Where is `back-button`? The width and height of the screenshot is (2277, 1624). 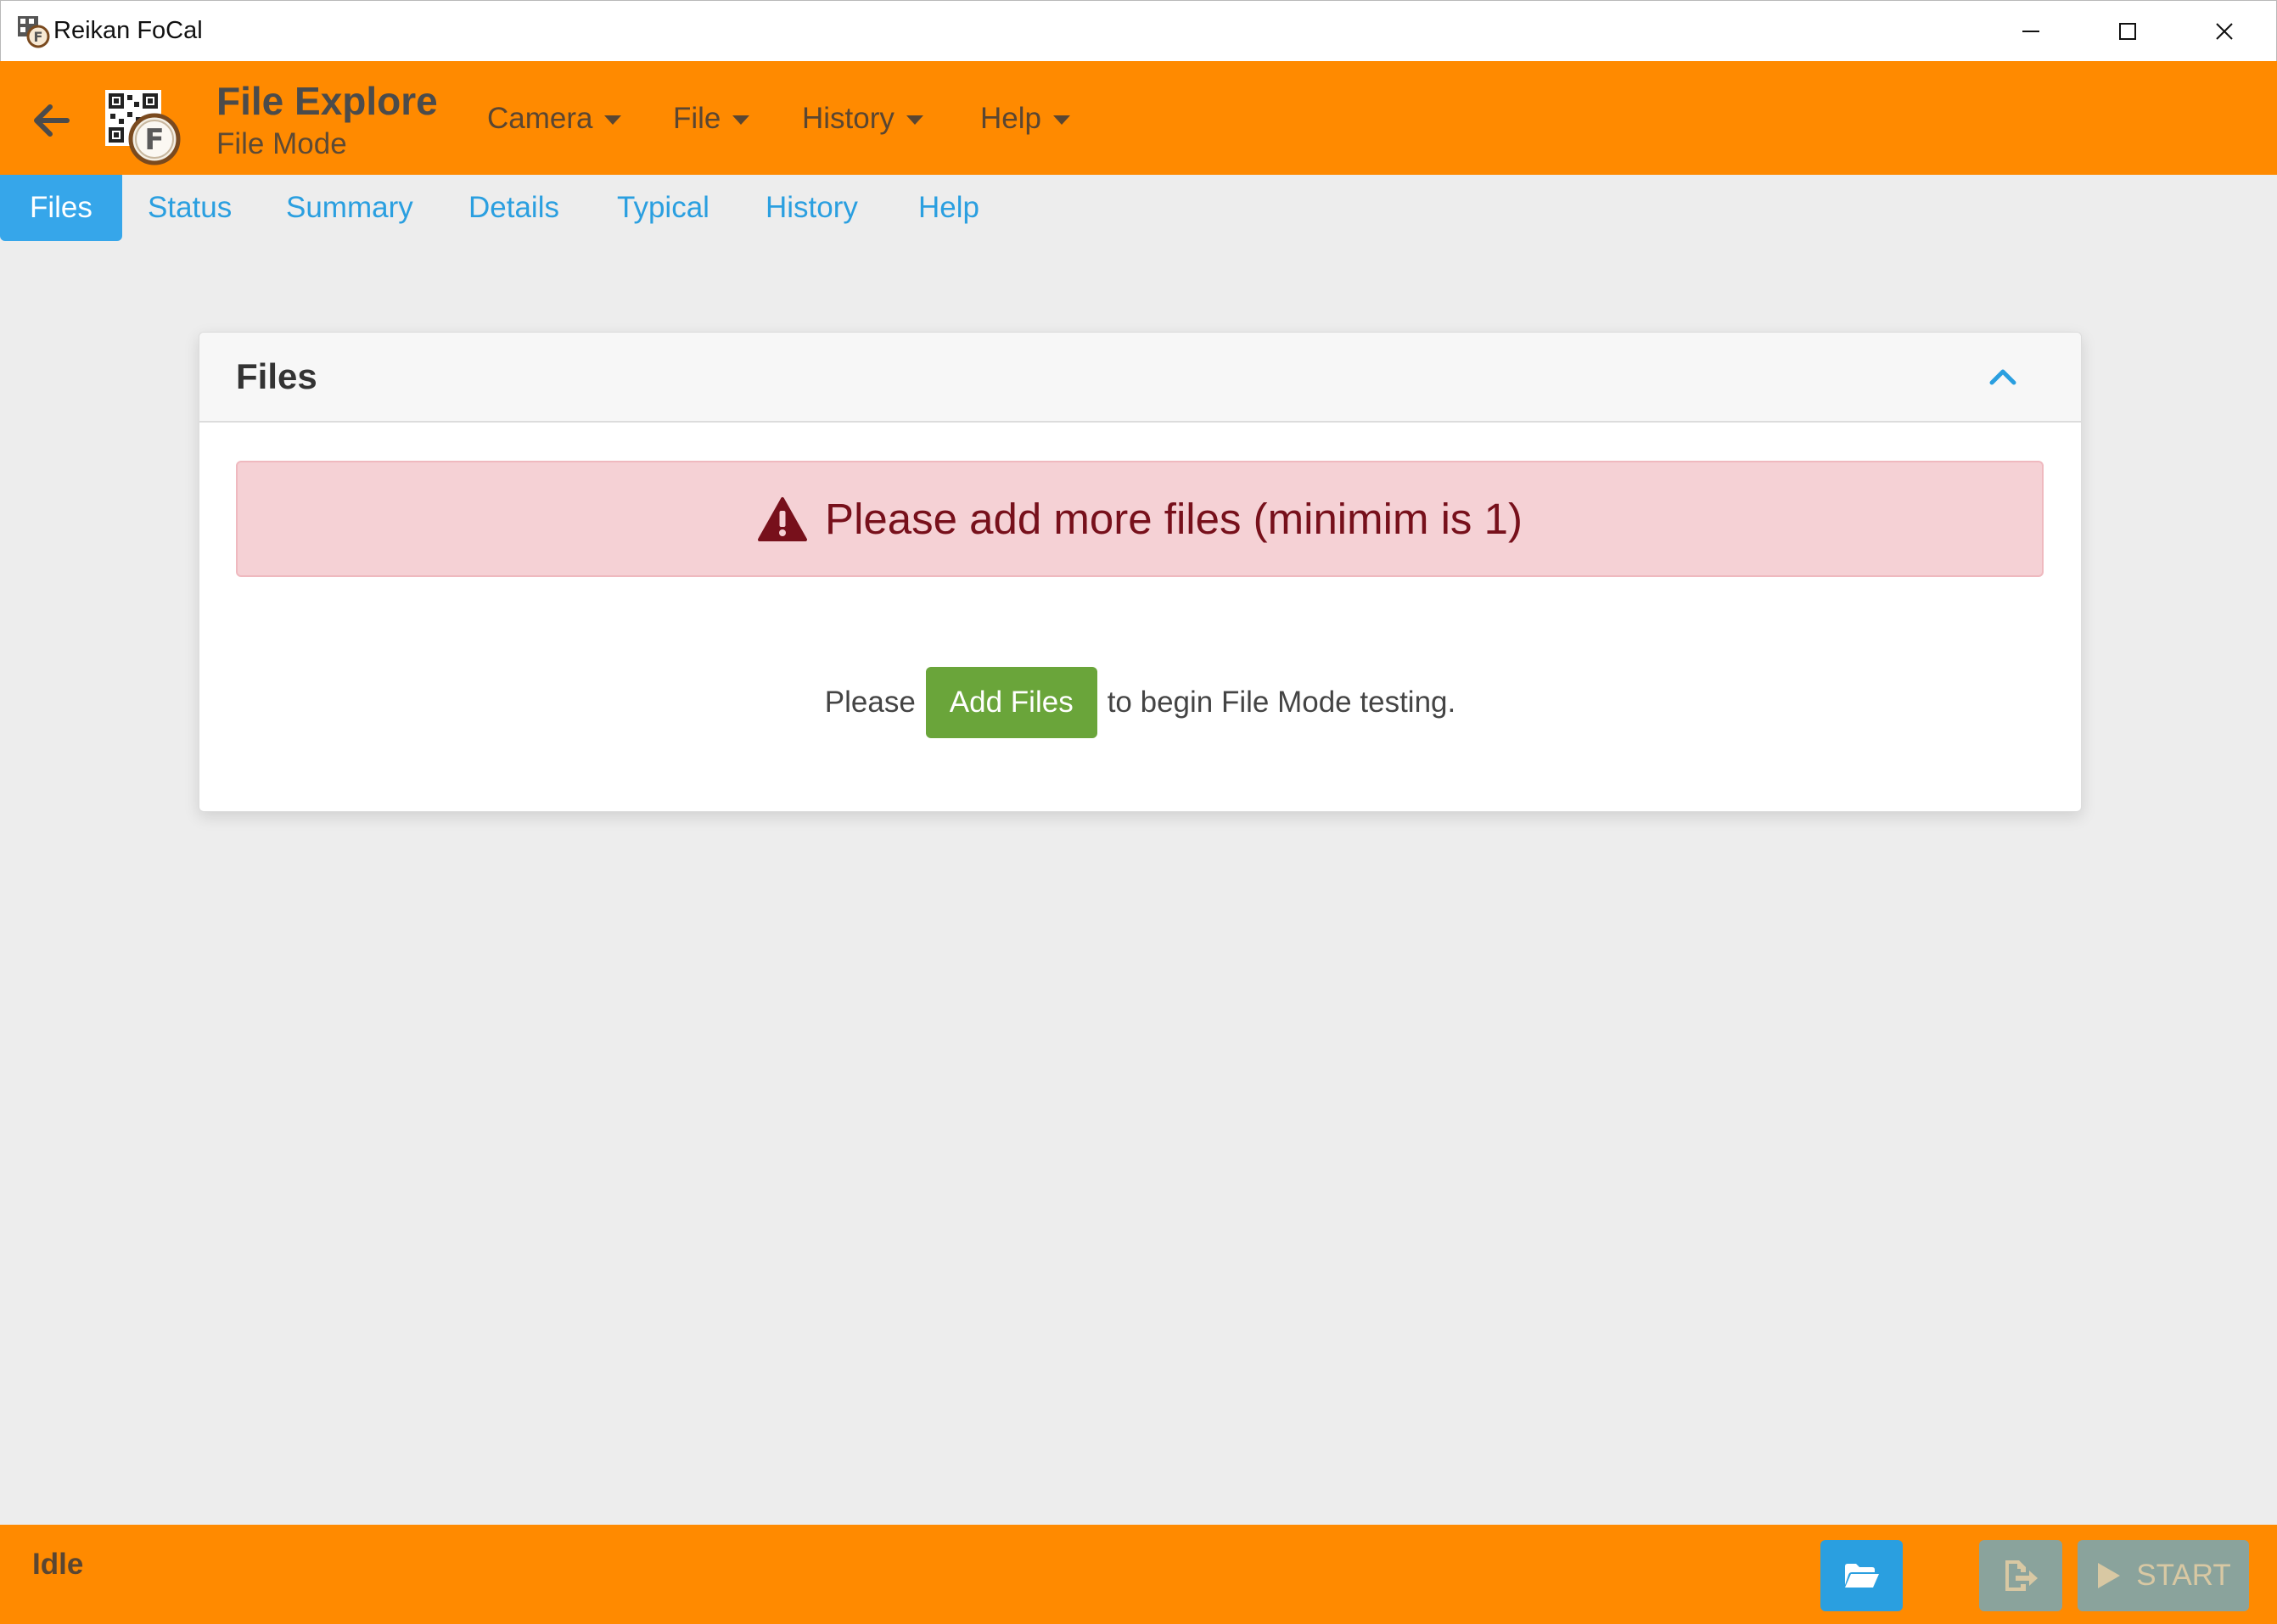 back-button is located at coordinates (51, 120).